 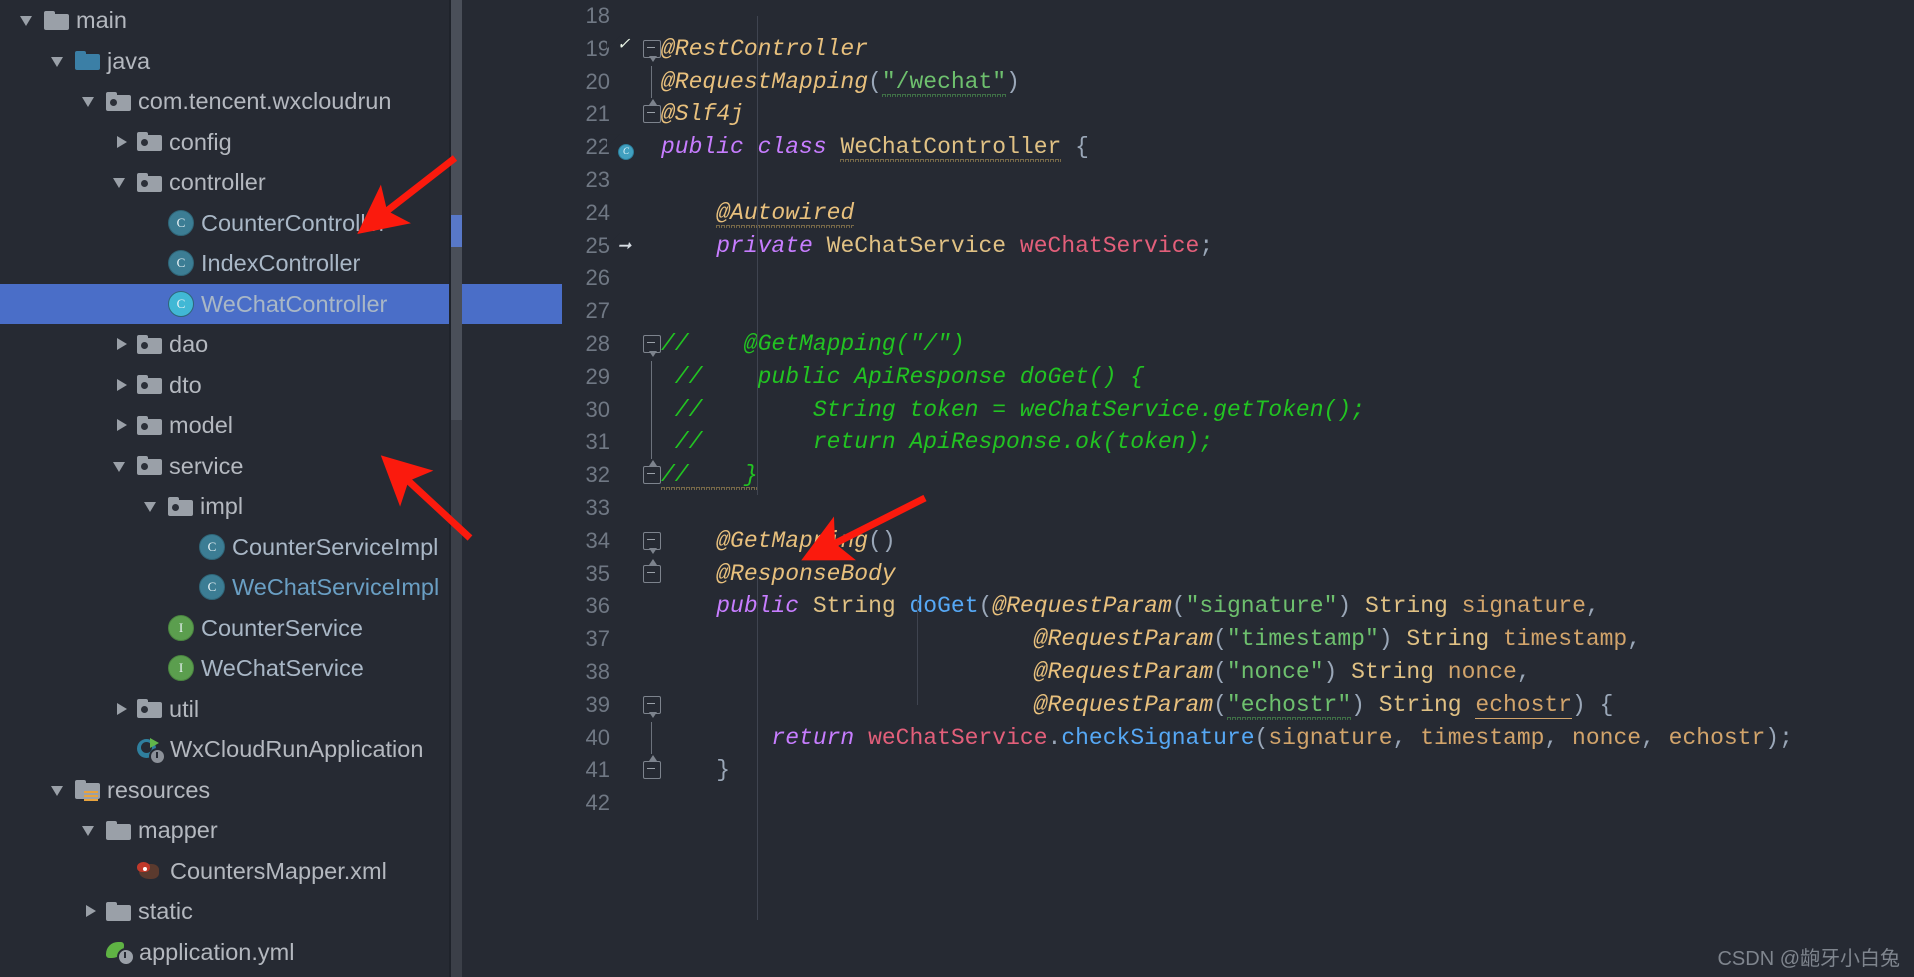 I want to click on gutter-implementation-icon: ➞, so click(x=620, y=246).